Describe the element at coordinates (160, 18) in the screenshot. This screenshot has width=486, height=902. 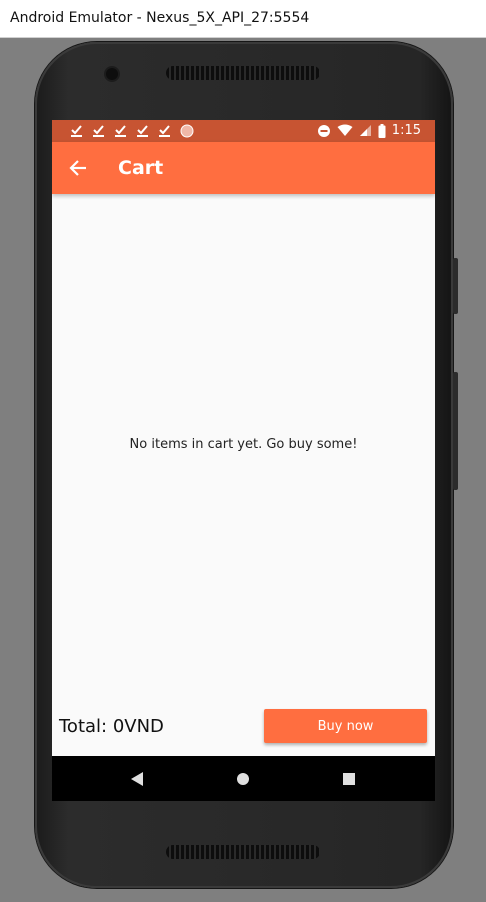
I see `emulator-window-title: Android Emulator - Nexus_5X_API_27:5554` at that location.